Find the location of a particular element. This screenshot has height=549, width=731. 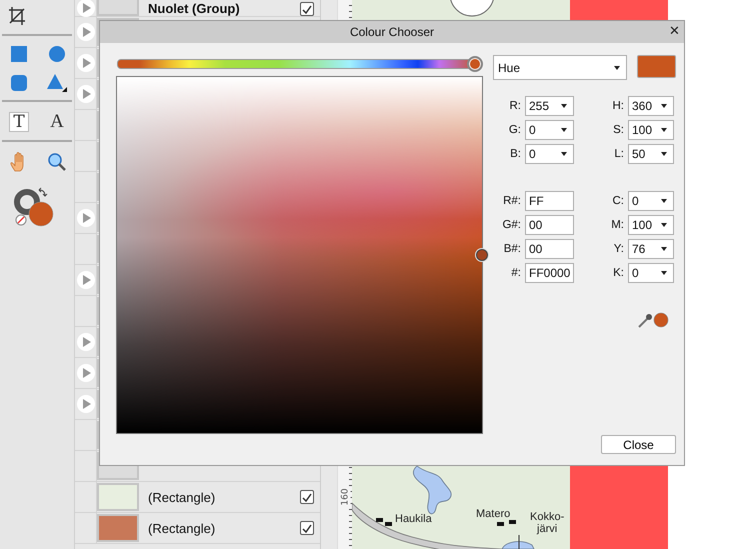

field-label: Y: is located at coordinates (618, 249).